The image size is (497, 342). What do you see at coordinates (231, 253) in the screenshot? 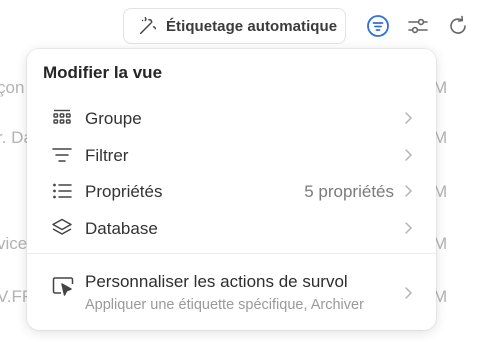
I see `menu-divider` at bounding box center [231, 253].